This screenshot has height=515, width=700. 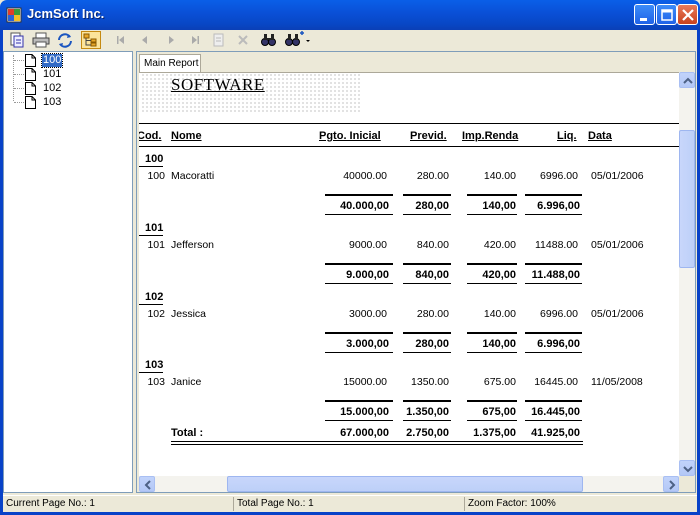 I want to click on zoom-icon, so click(x=297, y=38).